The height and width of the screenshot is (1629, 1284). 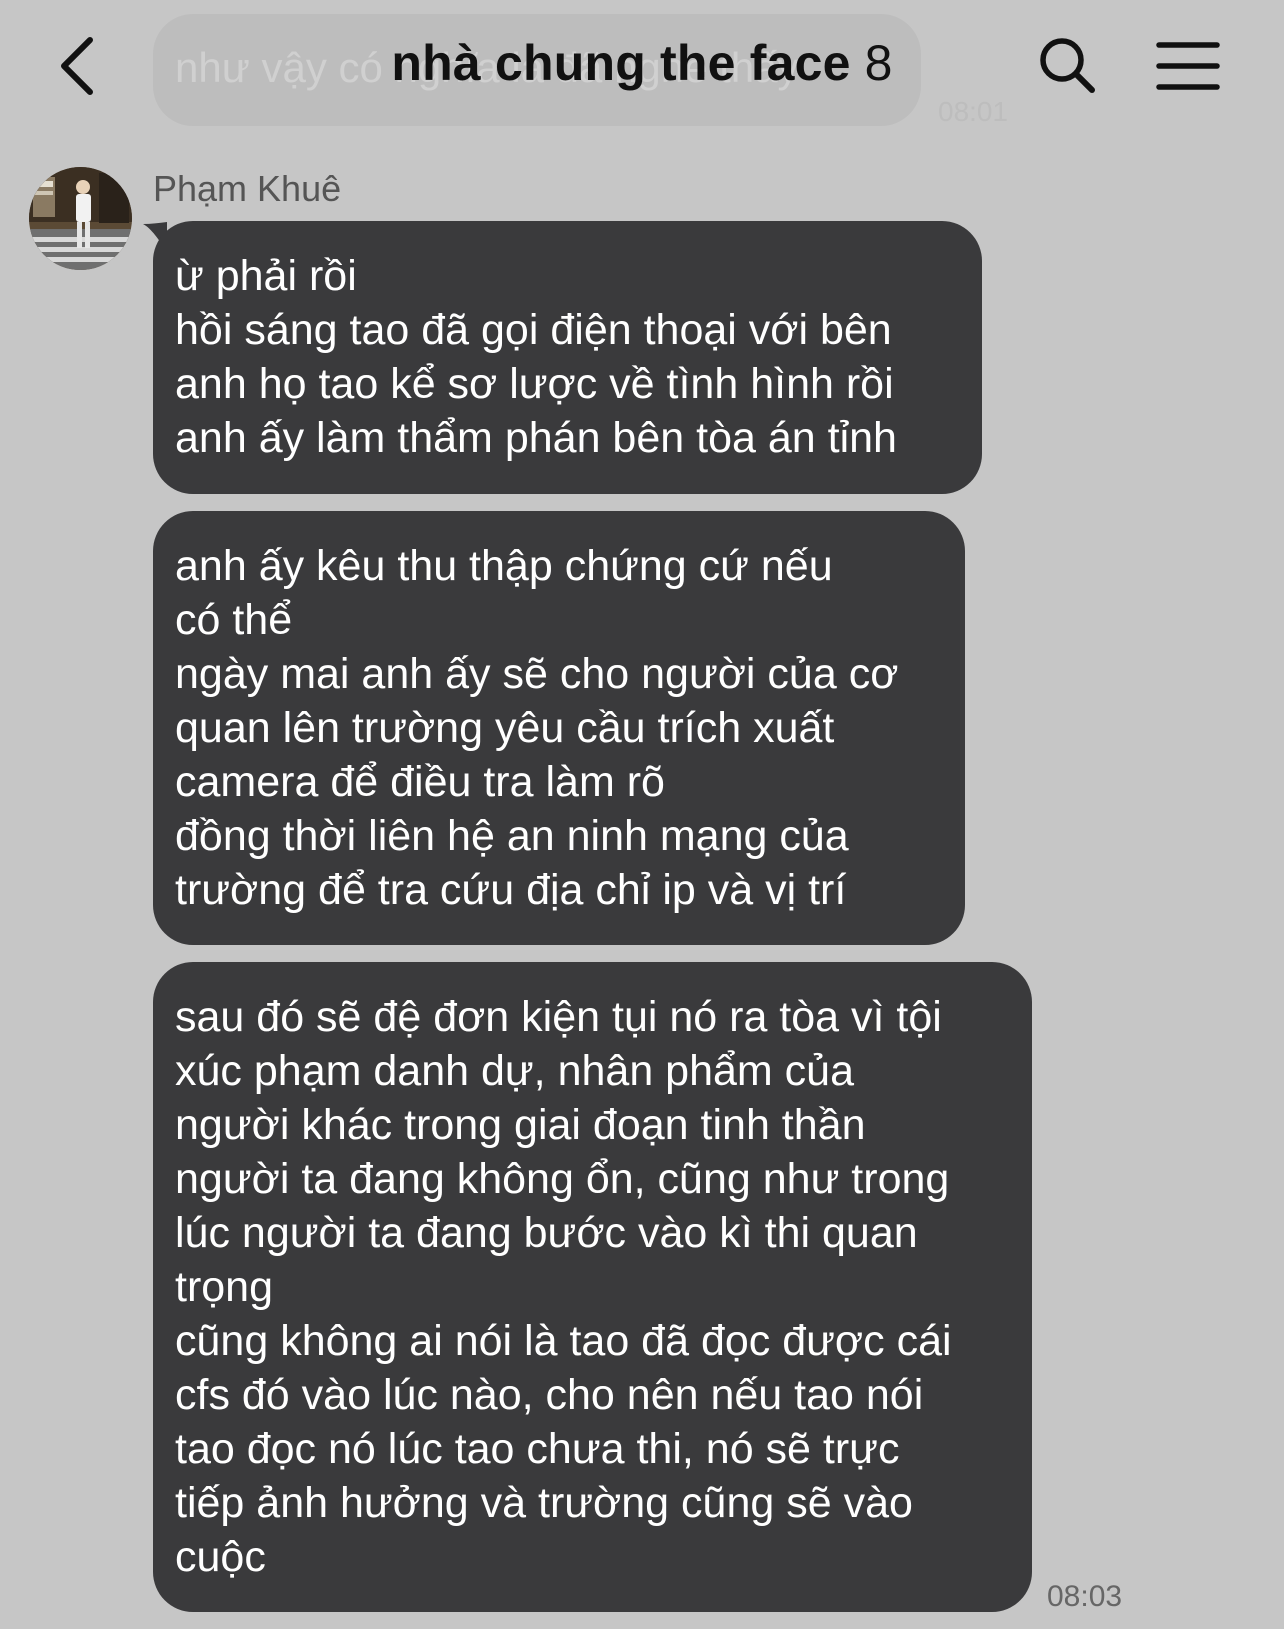 I want to click on message-line: cuộc, so click(x=220, y=1557).